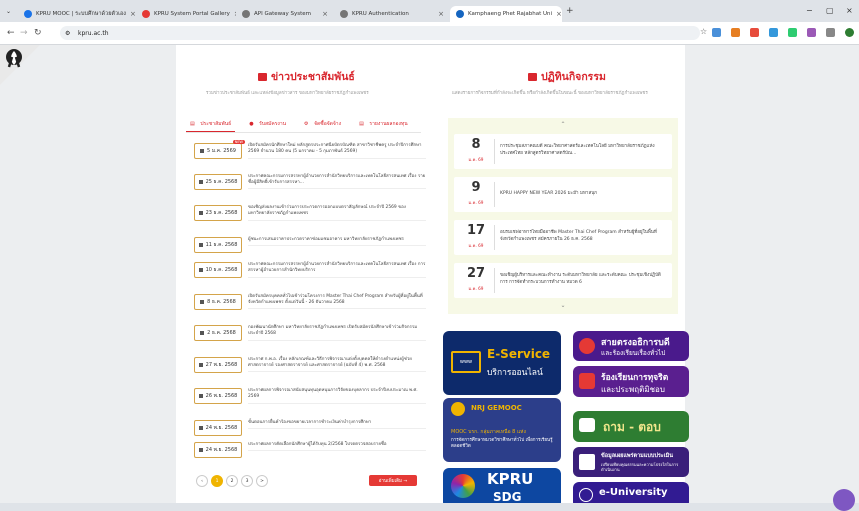 The image size is (859, 511). What do you see at coordinates (582, 193) in the screenshot?
I see `activity-title: KPRU HAPPY NEW YEAR 2026 มะม๊า มหาสนุก` at bounding box center [582, 193].